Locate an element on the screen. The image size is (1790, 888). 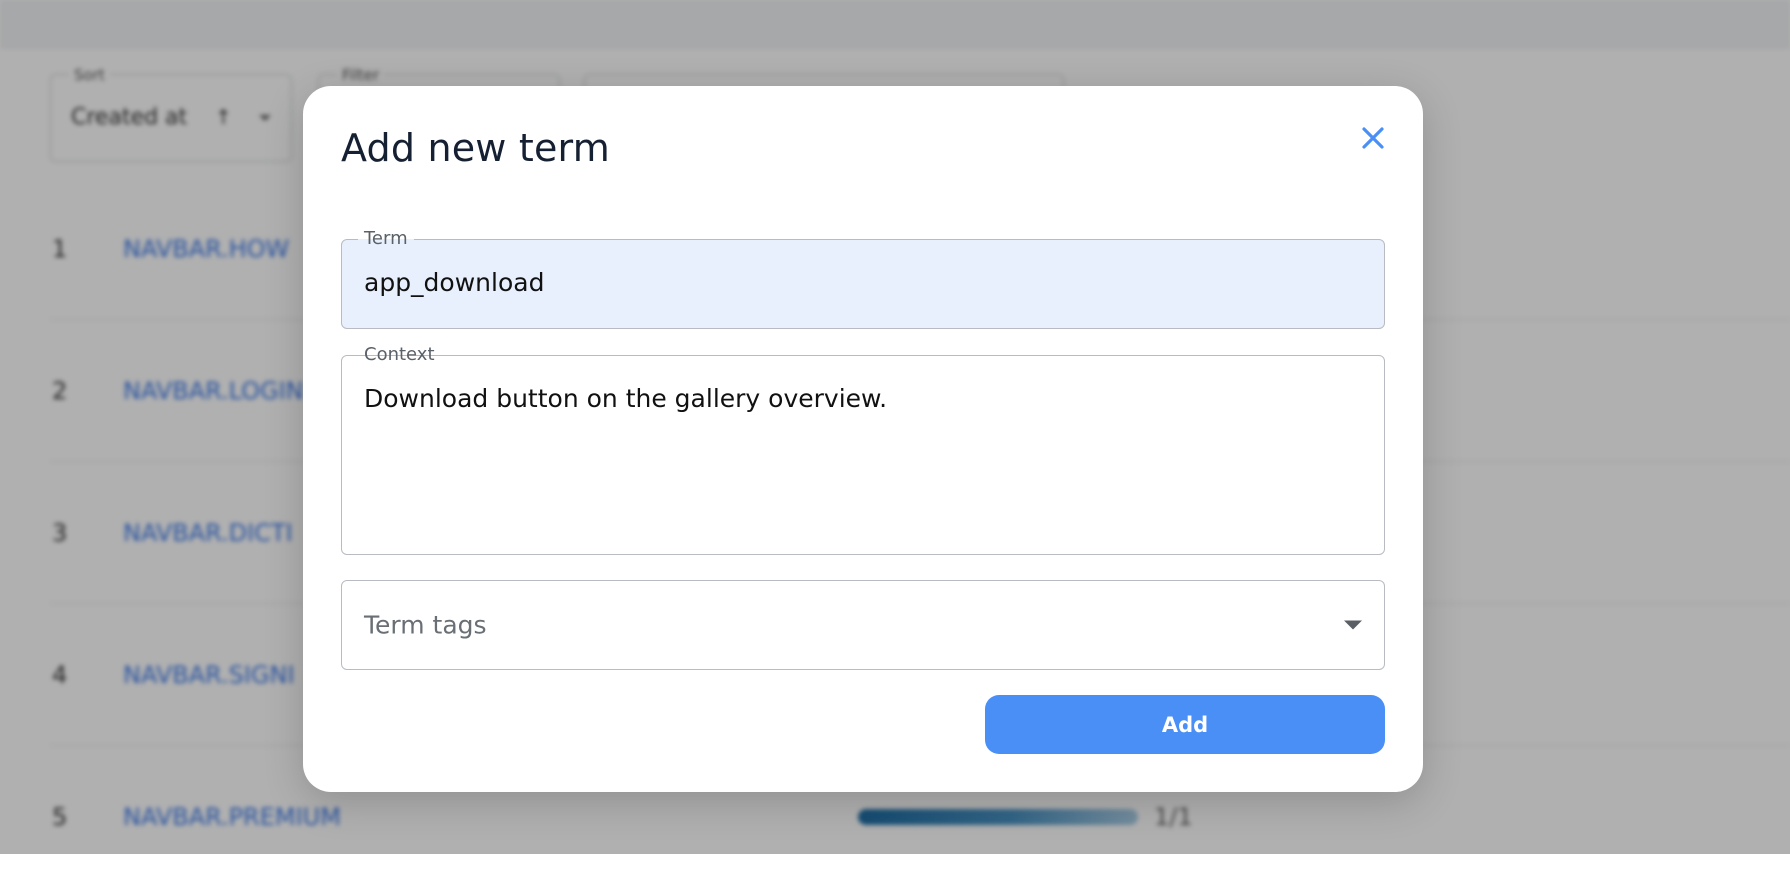
close-icon is located at coordinates (1373, 138).